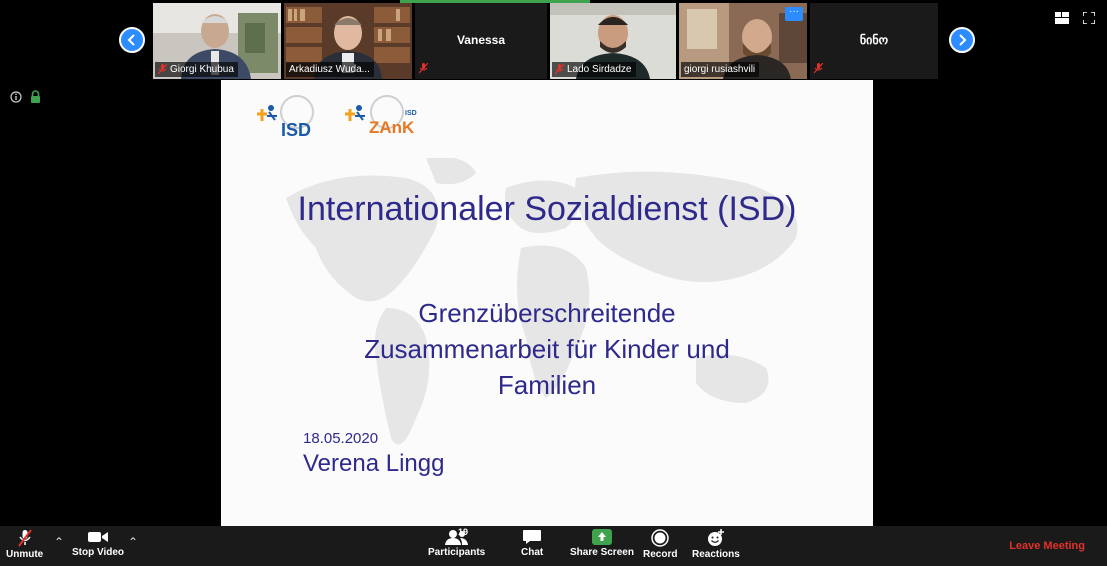 The height and width of the screenshot is (566, 1107). I want to click on reactions-button: Reactions, so click(716, 544).